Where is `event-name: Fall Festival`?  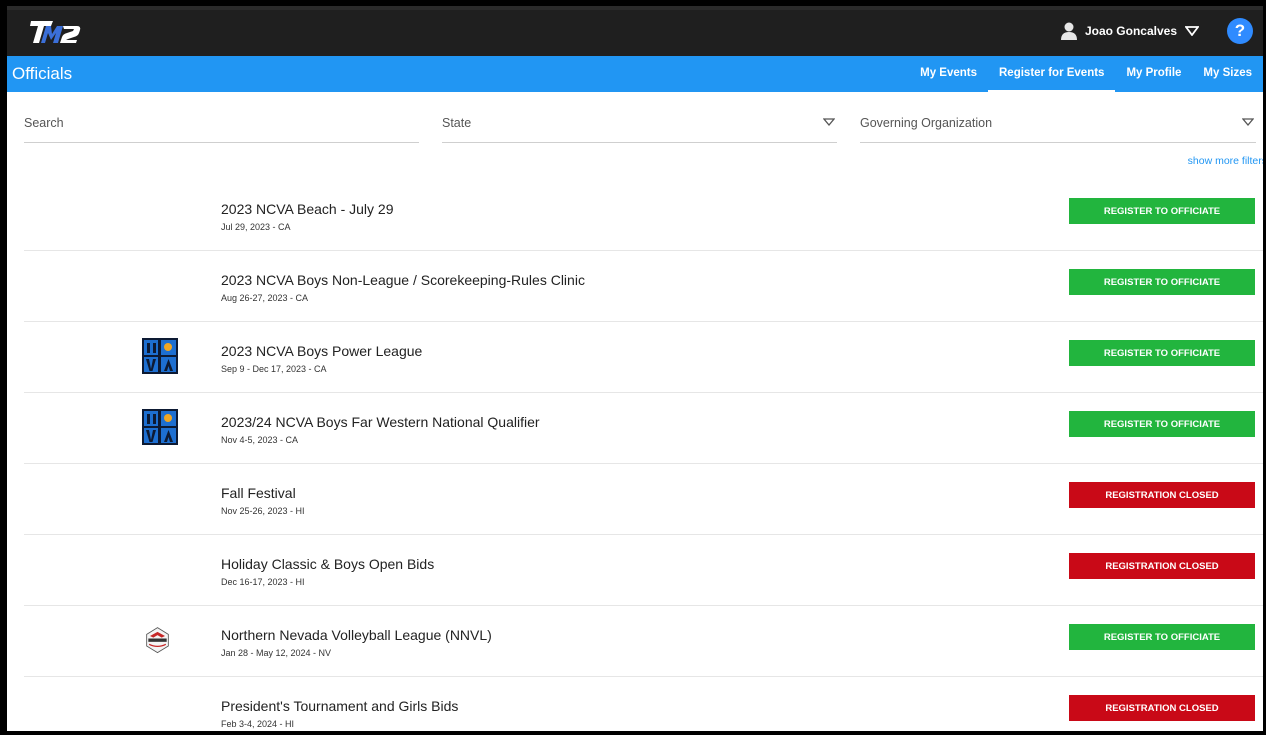
event-name: Fall Festival is located at coordinates (258, 493).